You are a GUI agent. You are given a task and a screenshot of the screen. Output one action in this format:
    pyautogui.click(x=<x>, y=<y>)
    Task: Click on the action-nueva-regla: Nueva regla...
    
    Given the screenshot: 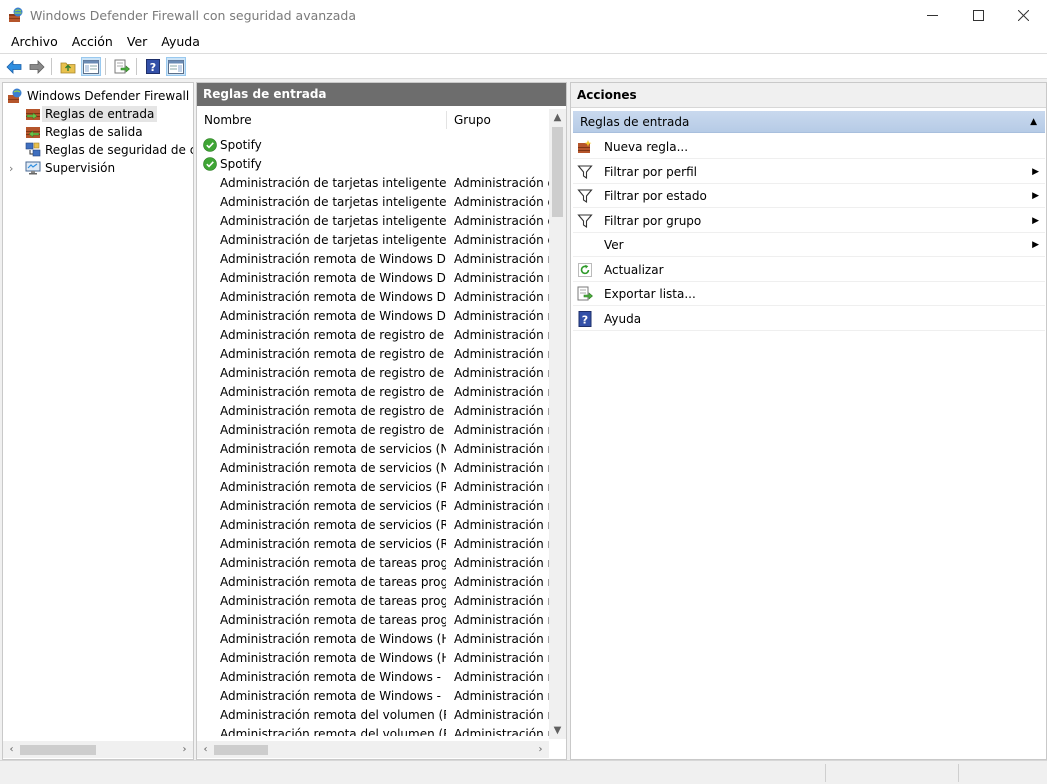 What is the action you would take?
    pyautogui.click(x=809, y=147)
    